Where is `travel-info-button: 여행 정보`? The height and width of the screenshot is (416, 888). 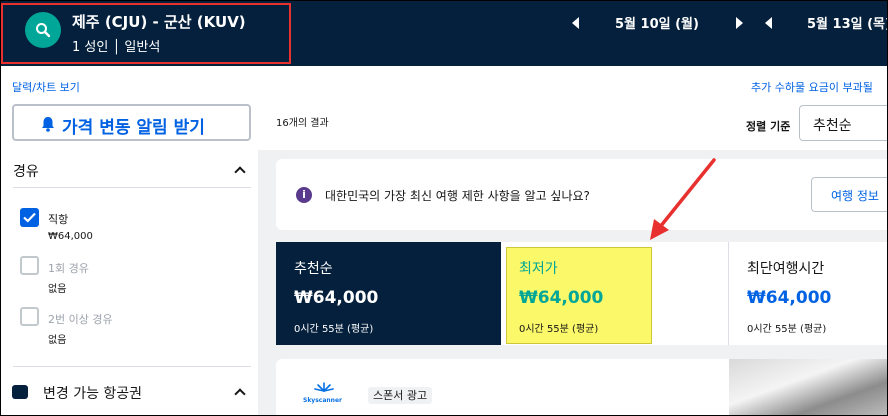 travel-info-button: 여행 정보 is located at coordinates (849, 194).